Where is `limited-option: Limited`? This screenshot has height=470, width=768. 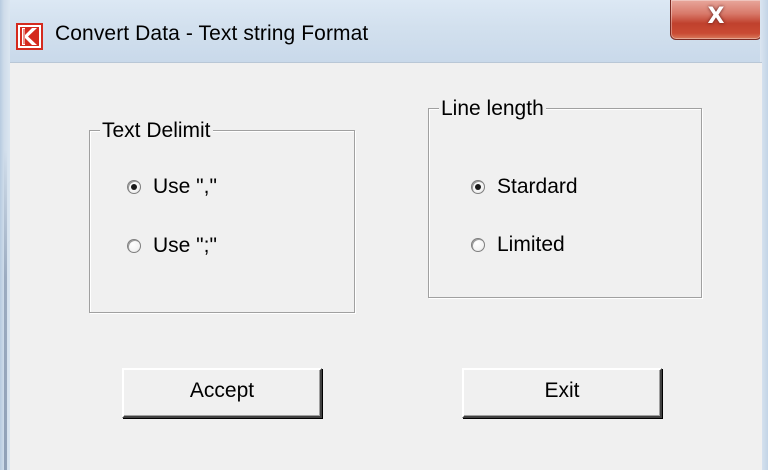
limited-option: Limited is located at coordinates (518, 245).